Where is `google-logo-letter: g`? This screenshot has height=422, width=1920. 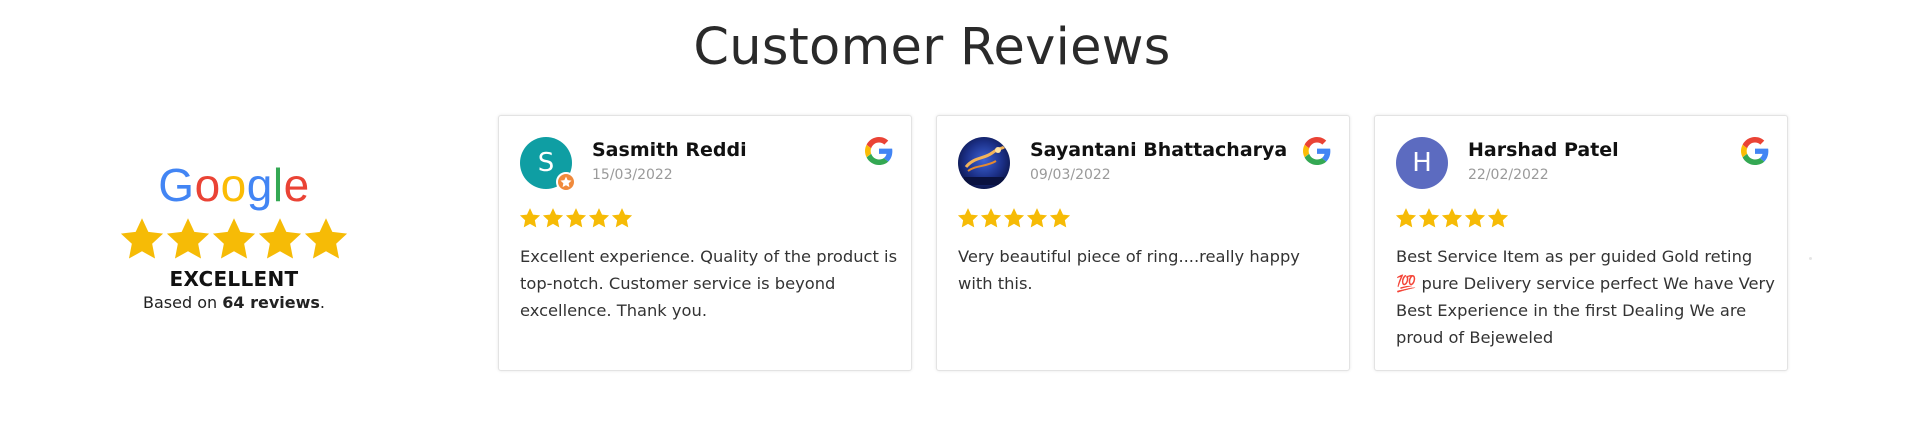 google-logo-letter: g is located at coordinates (259, 185).